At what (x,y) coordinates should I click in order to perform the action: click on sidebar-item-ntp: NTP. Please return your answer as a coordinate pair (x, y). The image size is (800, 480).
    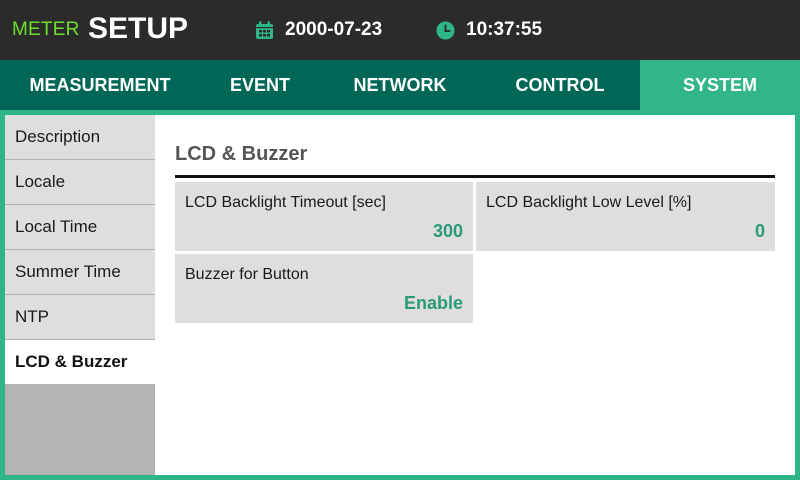
    Looking at the image, I should click on (80, 317).